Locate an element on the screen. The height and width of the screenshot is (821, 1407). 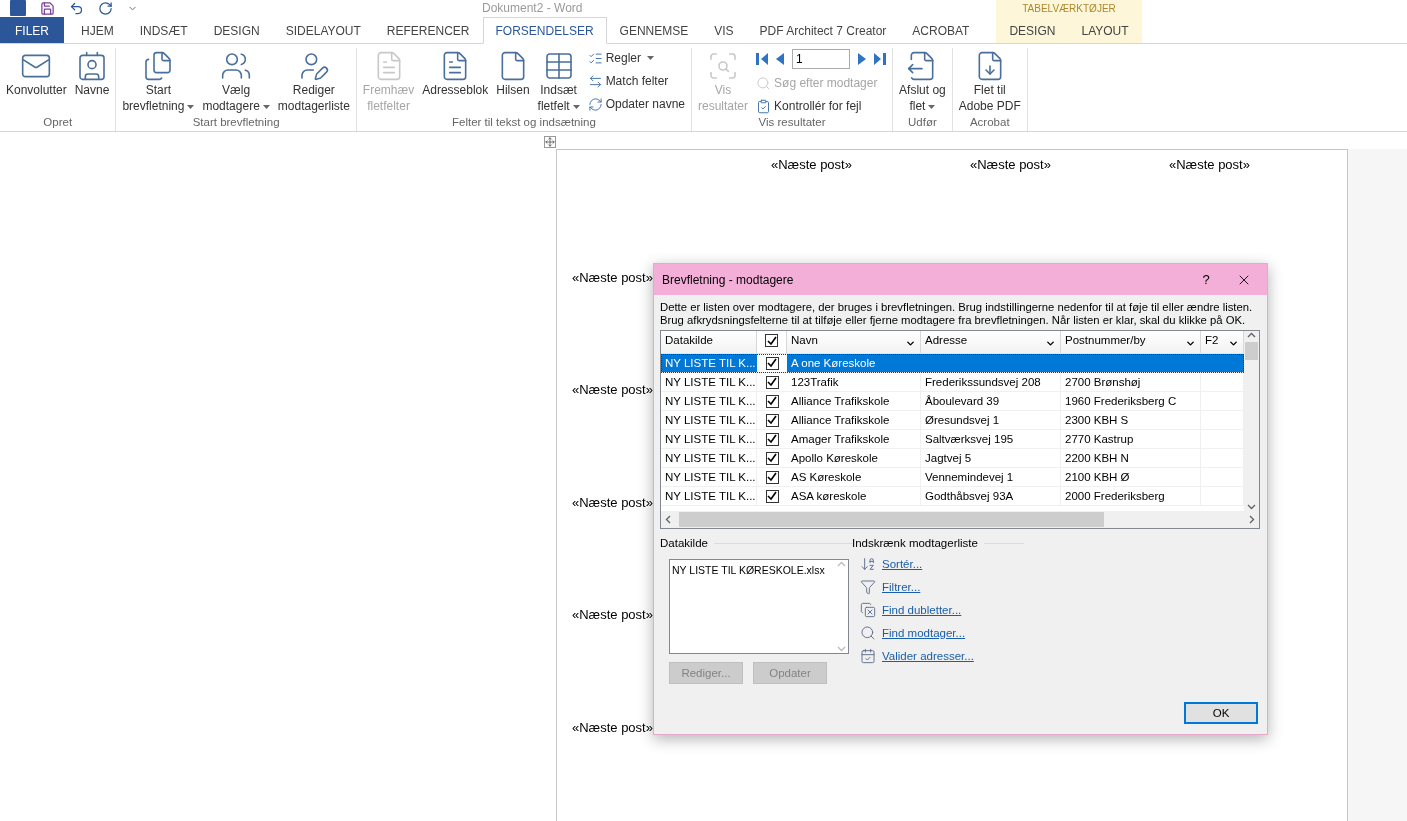
table-move-handle-icon is located at coordinates (550, 142).